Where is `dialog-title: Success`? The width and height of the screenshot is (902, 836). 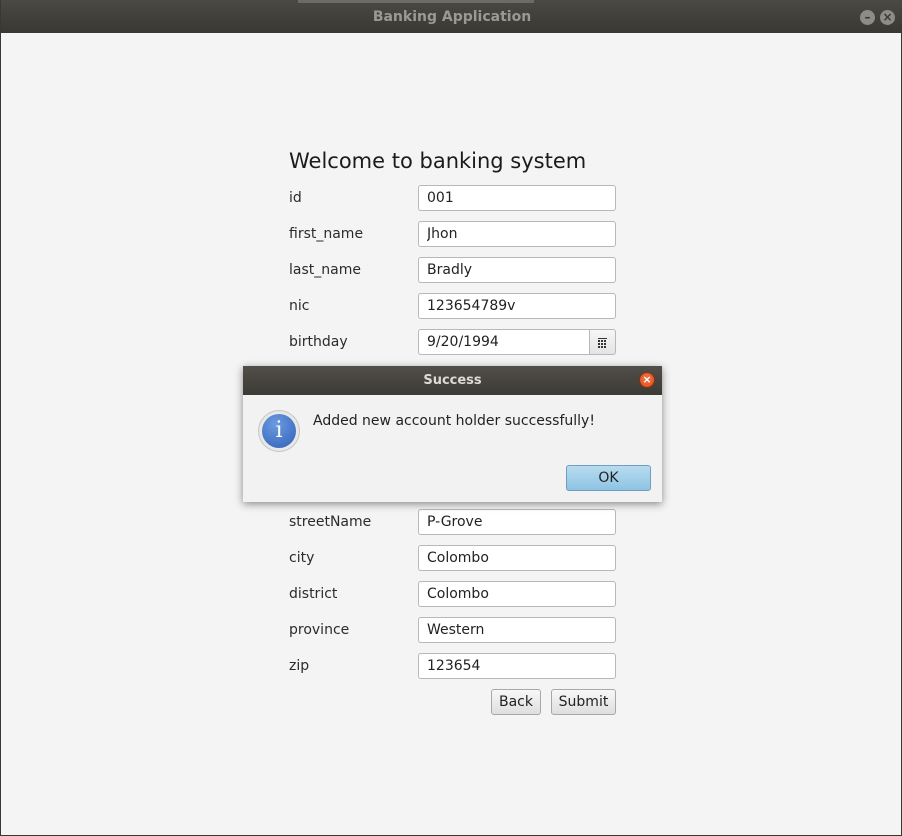
dialog-title: Success is located at coordinates (452, 380).